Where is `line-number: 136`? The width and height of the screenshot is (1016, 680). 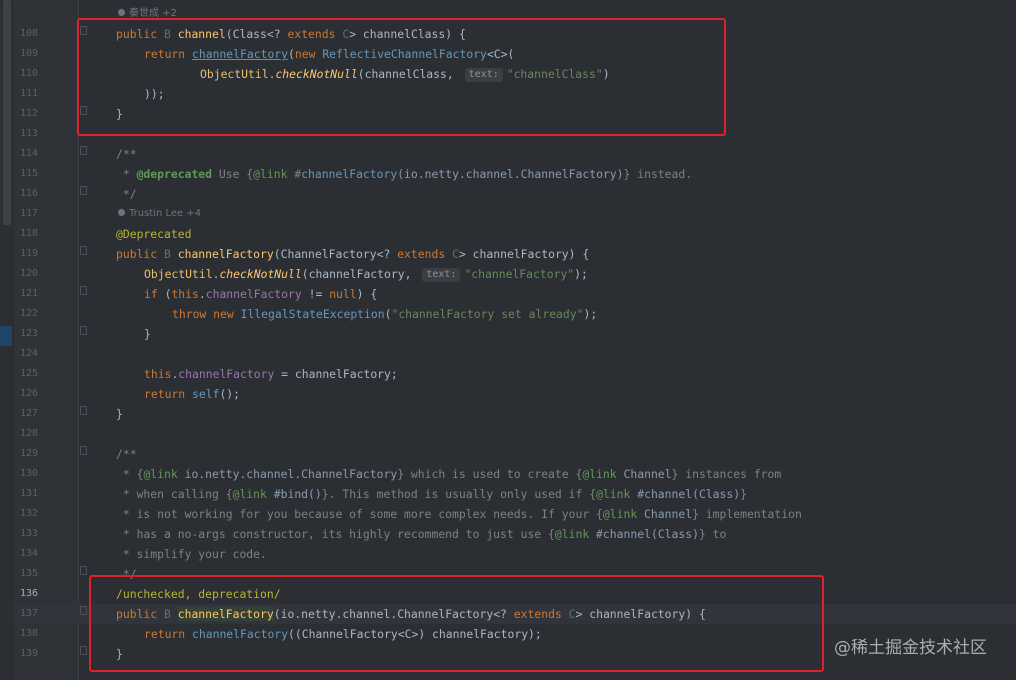
line-number: 136 is located at coordinates (26, 594).